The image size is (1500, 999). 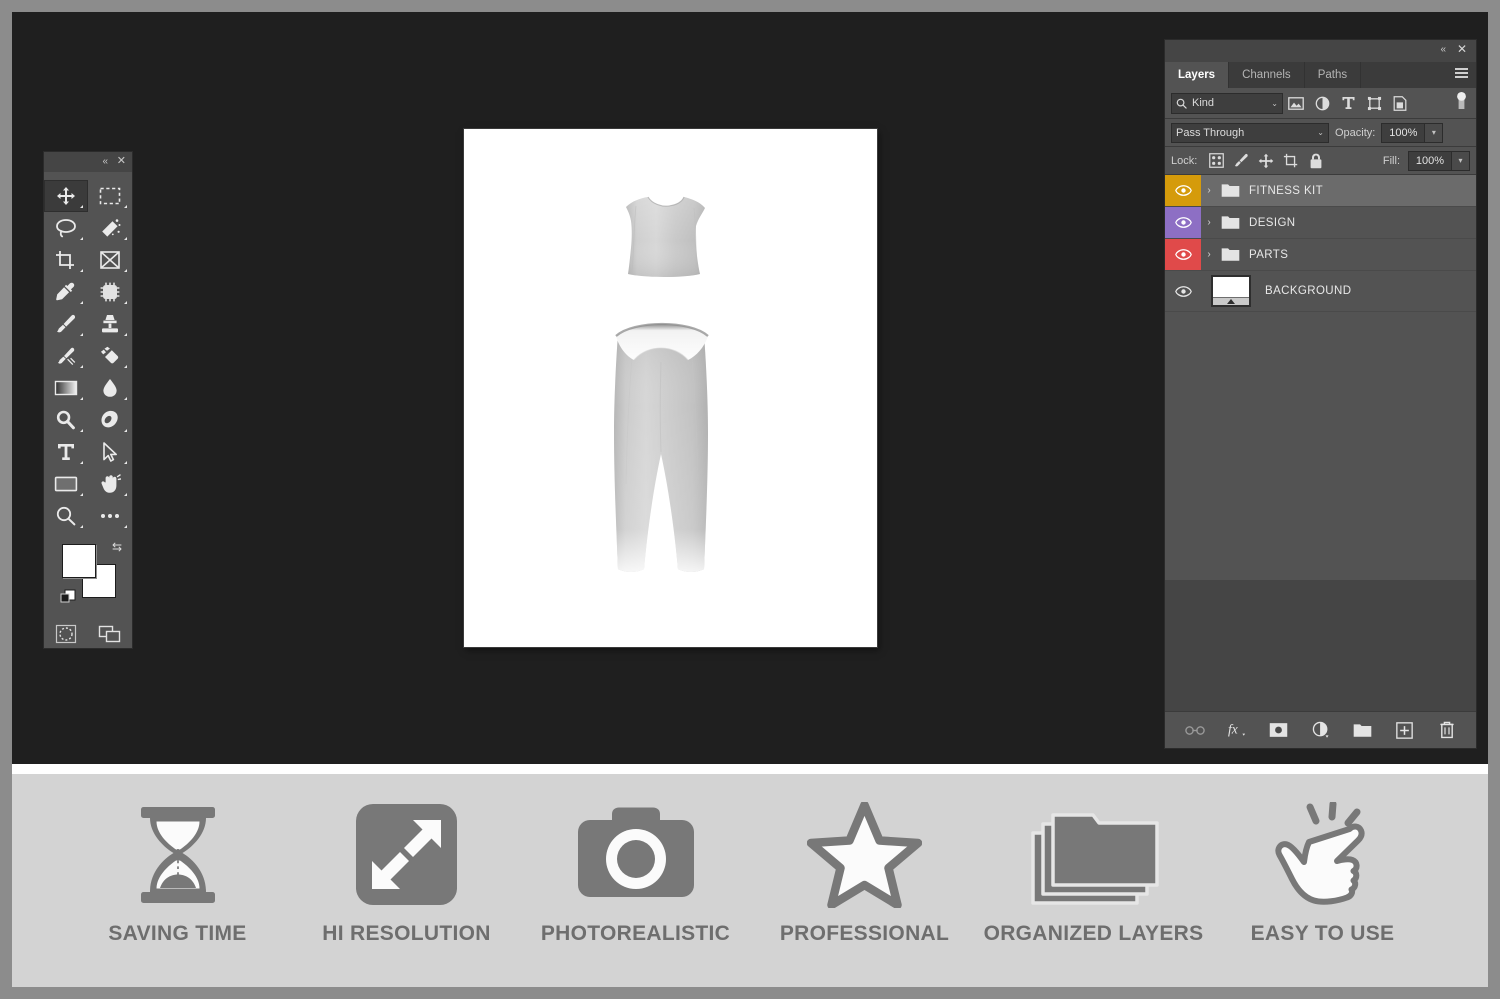 I want to click on panel-tab-bar: Layers Channels Paths, so click(x=1320, y=75).